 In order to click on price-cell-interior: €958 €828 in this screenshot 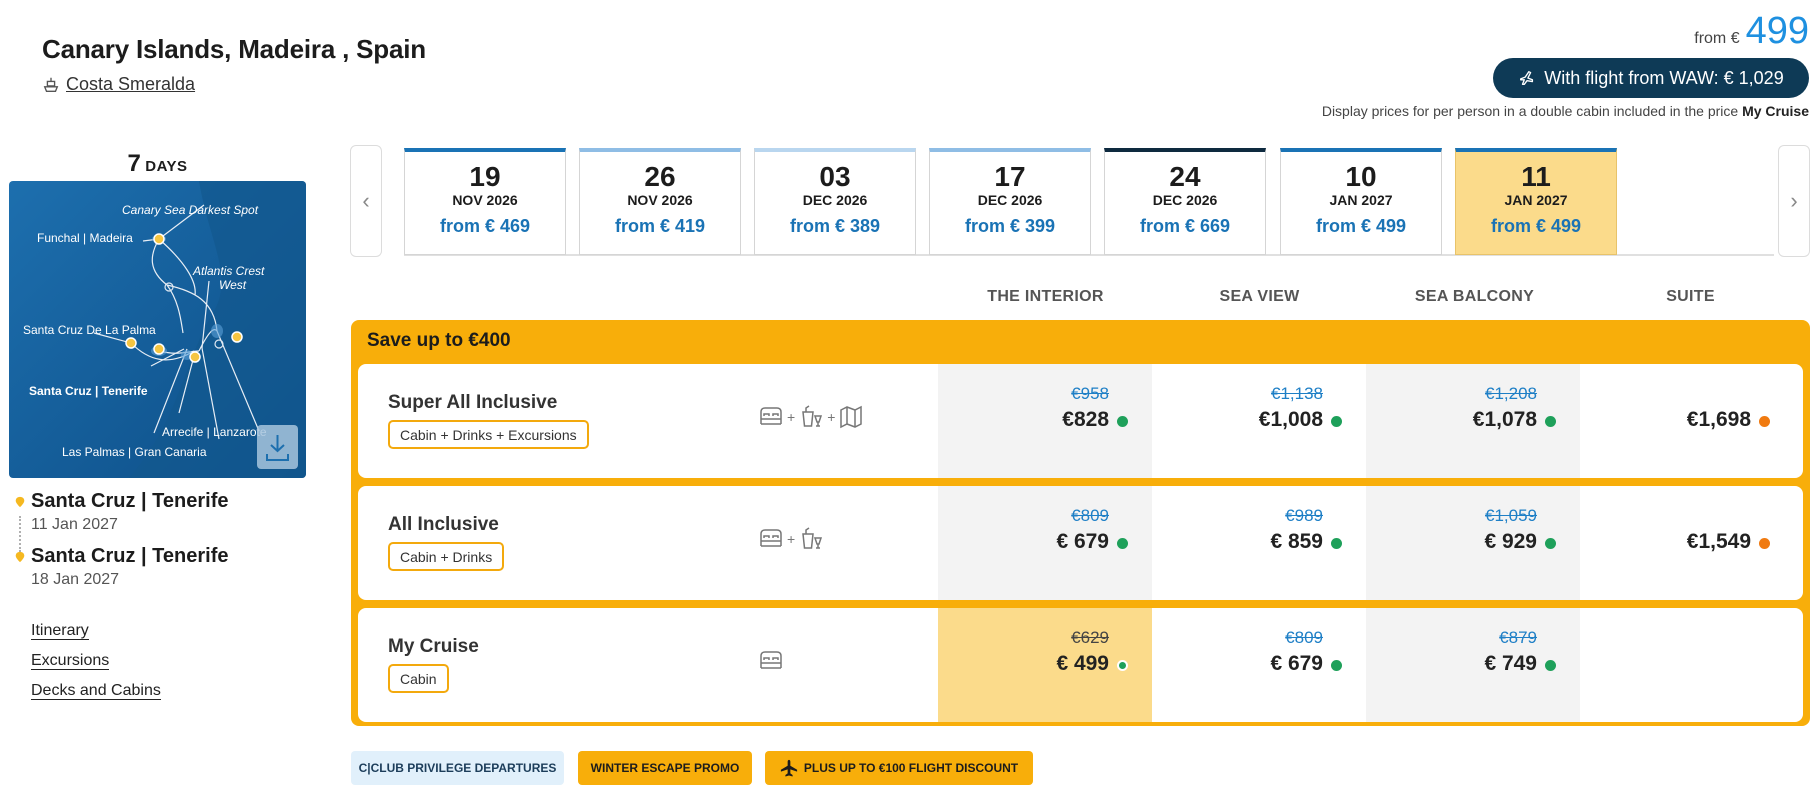, I will do `click(1045, 421)`.